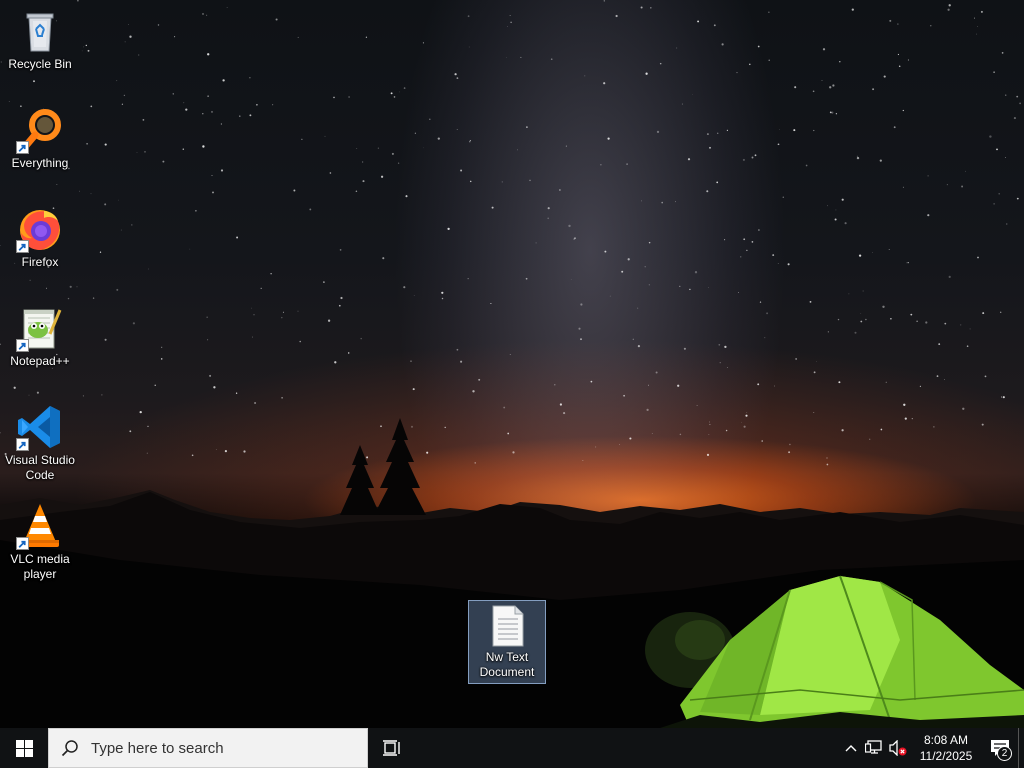 This screenshot has height=768, width=1024. I want to click on task-view-icon, so click(391, 748).